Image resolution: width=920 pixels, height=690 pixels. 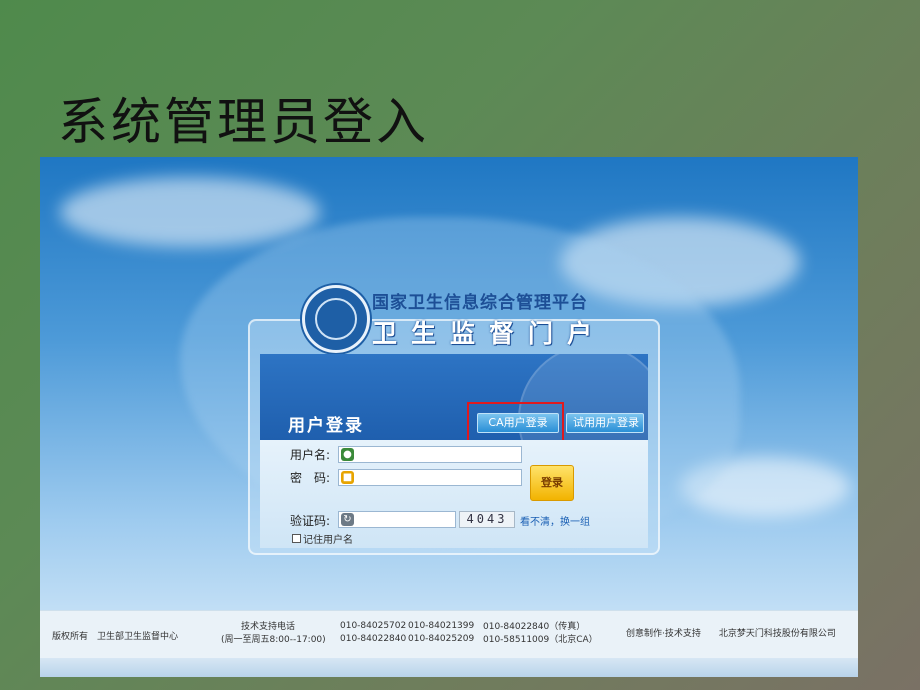 I want to click on footer-phone: 010-84022840, so click(x=373, y=639).